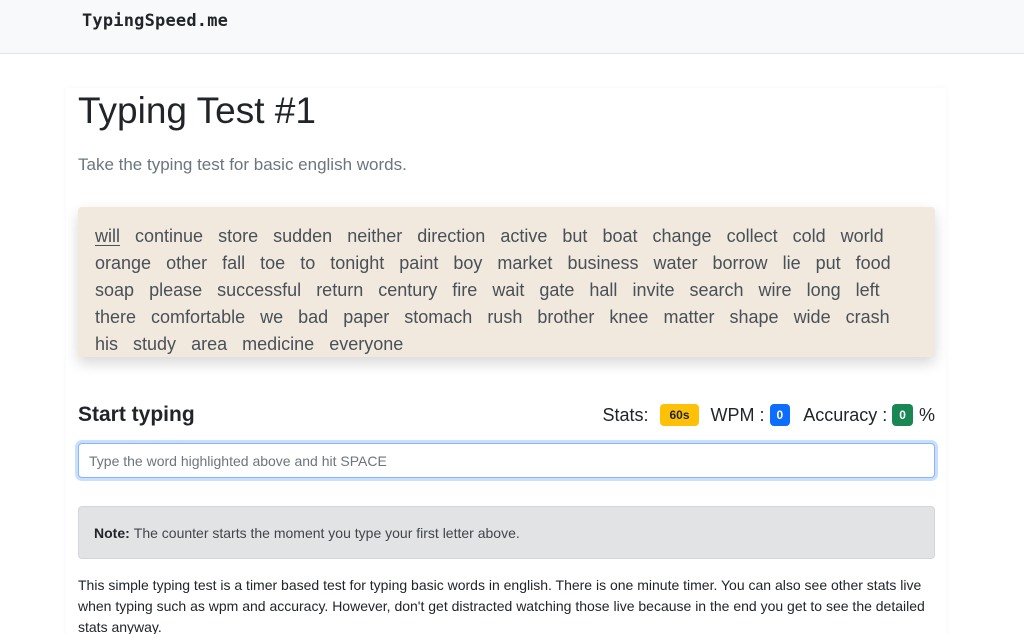  I want to click on word: soap, so click(115, 290).